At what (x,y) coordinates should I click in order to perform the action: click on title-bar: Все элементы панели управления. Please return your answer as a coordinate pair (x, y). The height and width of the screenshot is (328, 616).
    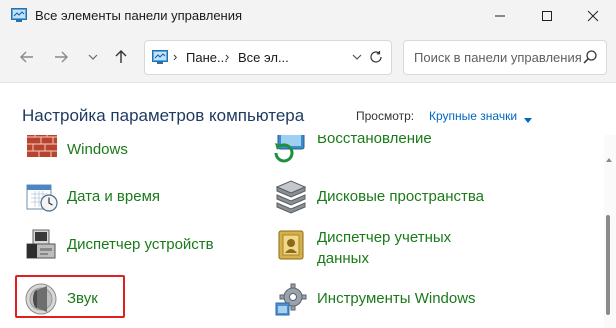
    Looking at the image, I should click on (308, 16).